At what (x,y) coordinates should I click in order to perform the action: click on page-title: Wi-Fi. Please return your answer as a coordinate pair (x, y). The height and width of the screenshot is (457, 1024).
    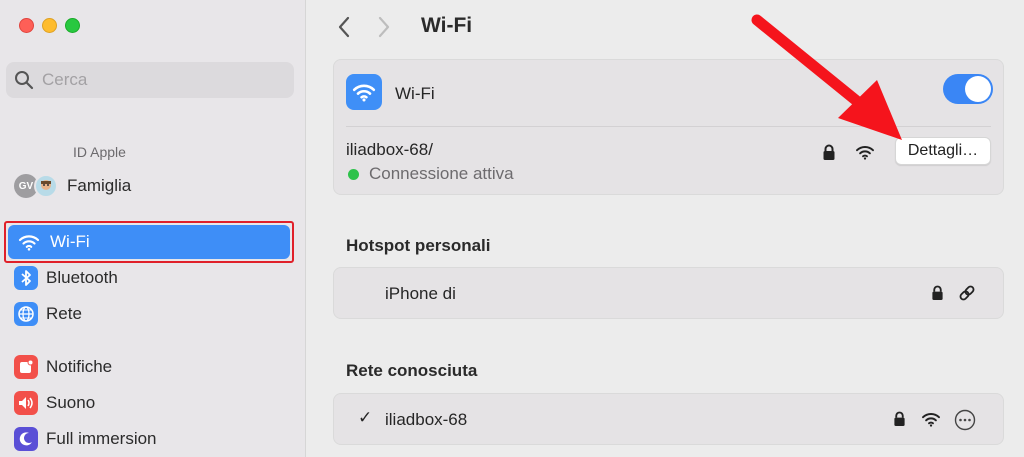
    Looking at the image, I should click on (447, 25).